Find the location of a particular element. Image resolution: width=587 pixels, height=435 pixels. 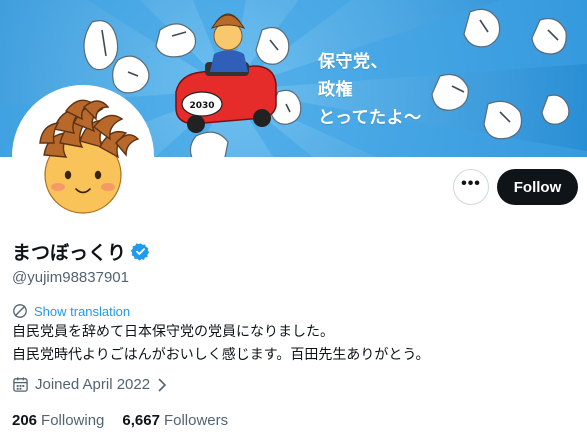

following-link: 206 Following is located at coordinates (58, 420).